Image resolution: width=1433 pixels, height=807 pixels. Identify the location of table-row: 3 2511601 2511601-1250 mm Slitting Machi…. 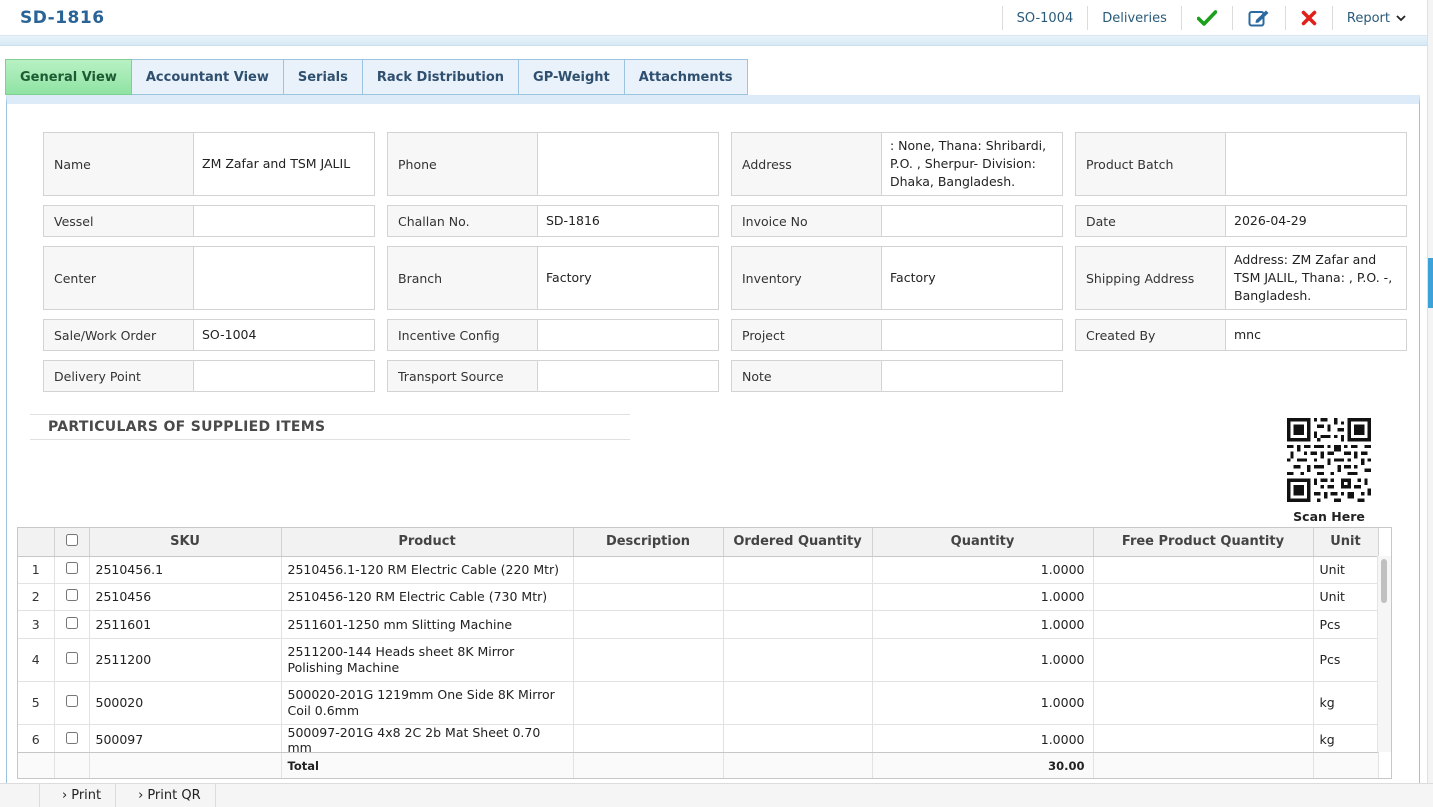
(698, 624).